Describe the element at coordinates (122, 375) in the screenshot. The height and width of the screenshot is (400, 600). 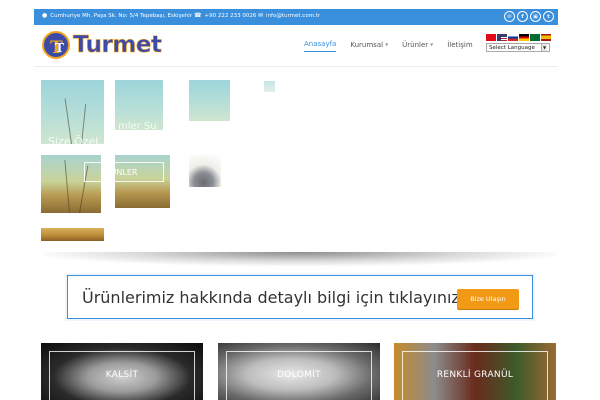
I see `product-card-label: KALSİT` at that location.